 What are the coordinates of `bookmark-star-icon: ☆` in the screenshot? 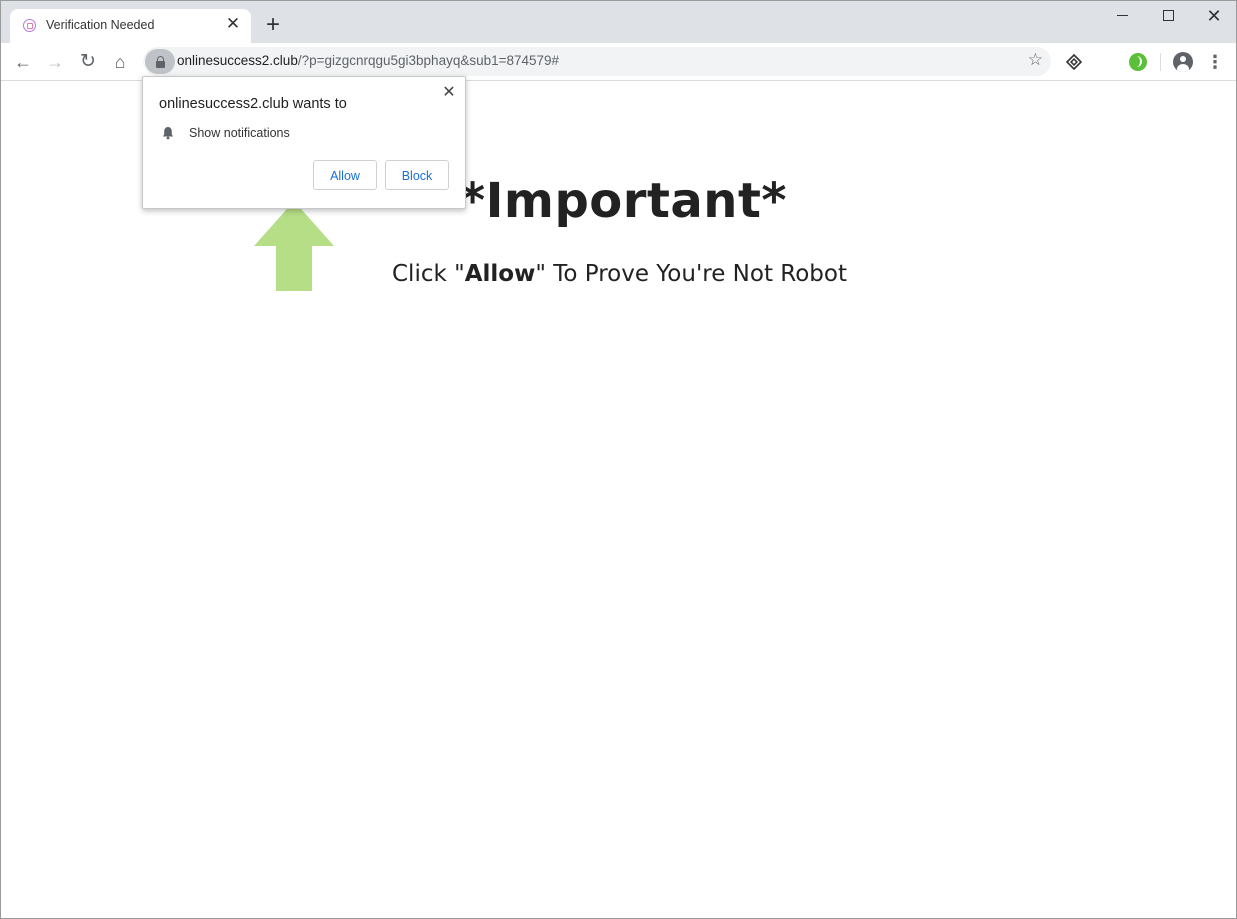 It's located at (1035, 60).